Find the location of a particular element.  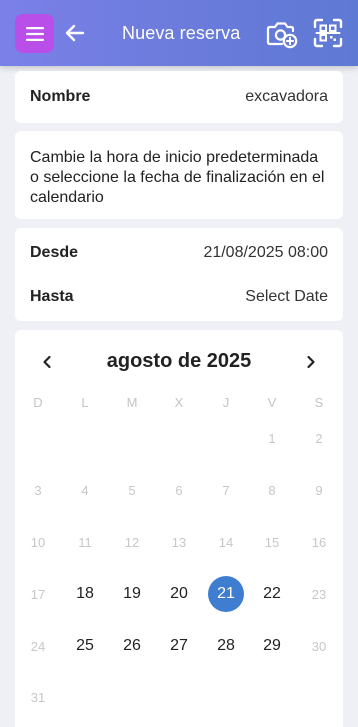

calendar-day: 1 is located at coordinates (272, 438).